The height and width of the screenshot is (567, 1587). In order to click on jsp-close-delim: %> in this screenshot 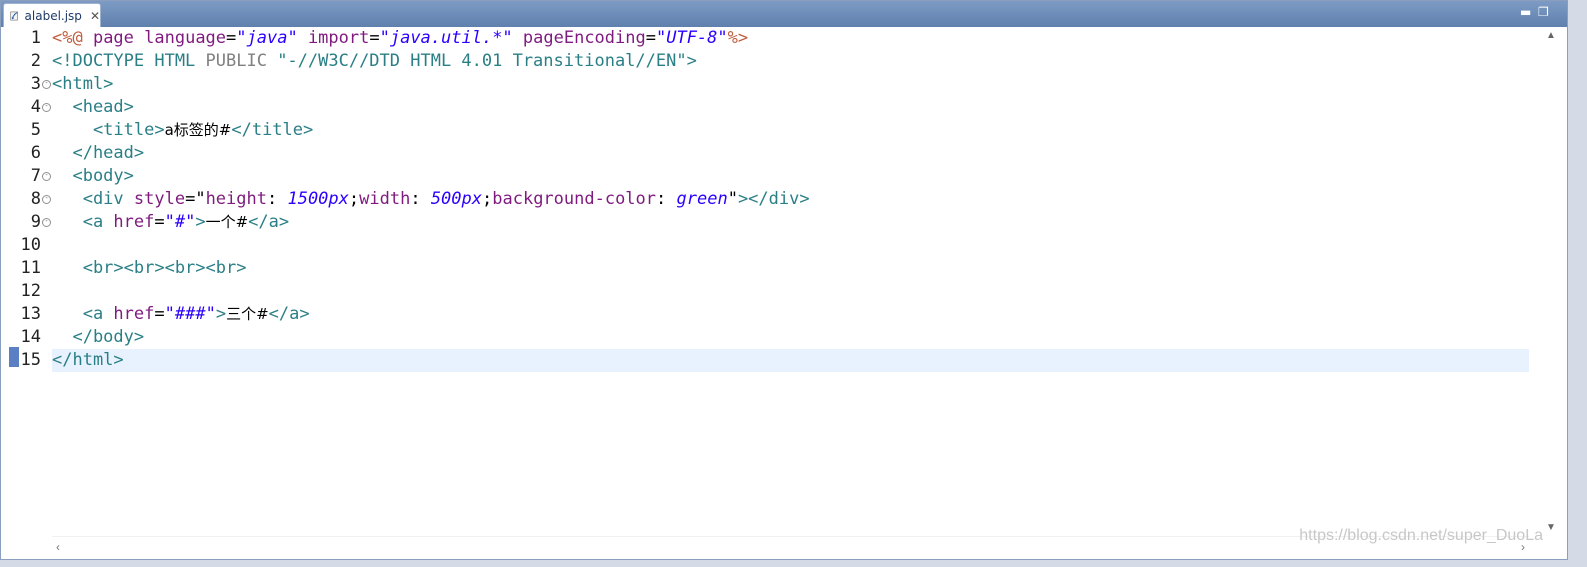, I will do `click(738, 38)`.